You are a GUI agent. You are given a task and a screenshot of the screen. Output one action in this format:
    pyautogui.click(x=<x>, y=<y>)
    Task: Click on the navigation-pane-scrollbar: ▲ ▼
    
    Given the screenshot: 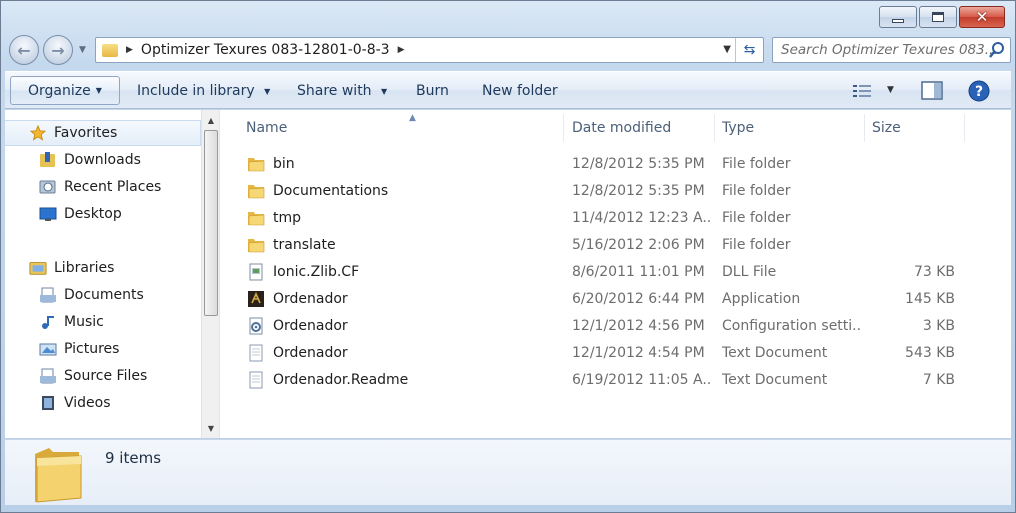 What is the action you would take?
    pyautogui.click(x=210, y=274)
    